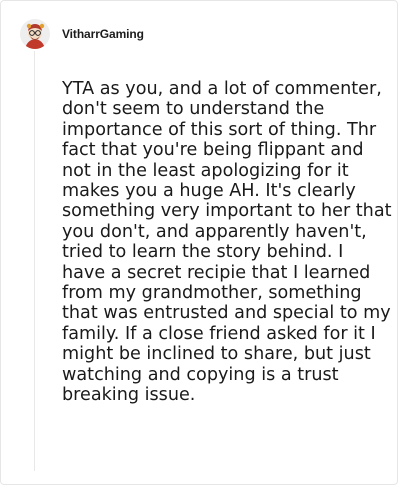 The height and width of the screenshot is (487, 400). I want to click on user-avatar-icon, so click(35, 34).